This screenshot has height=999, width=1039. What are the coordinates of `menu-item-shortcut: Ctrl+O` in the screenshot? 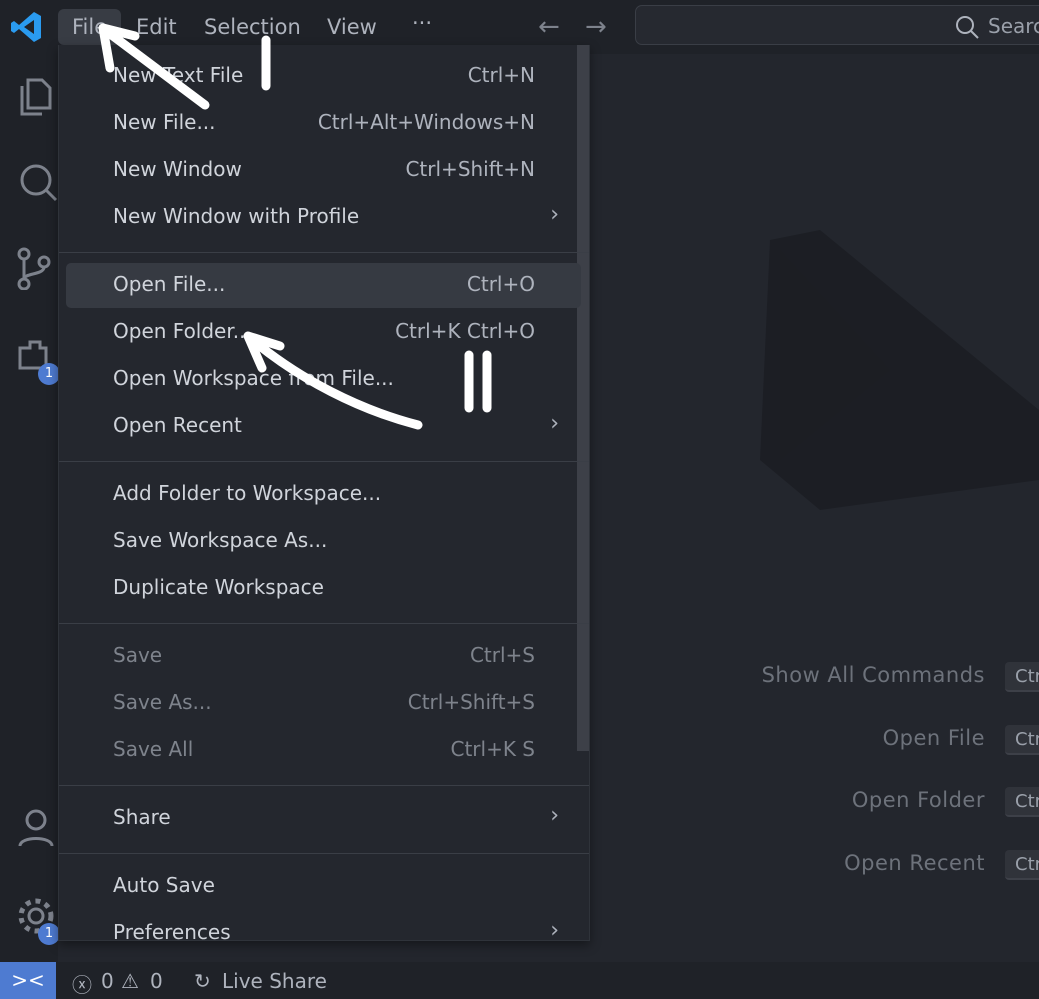 It's located at (500, 284).